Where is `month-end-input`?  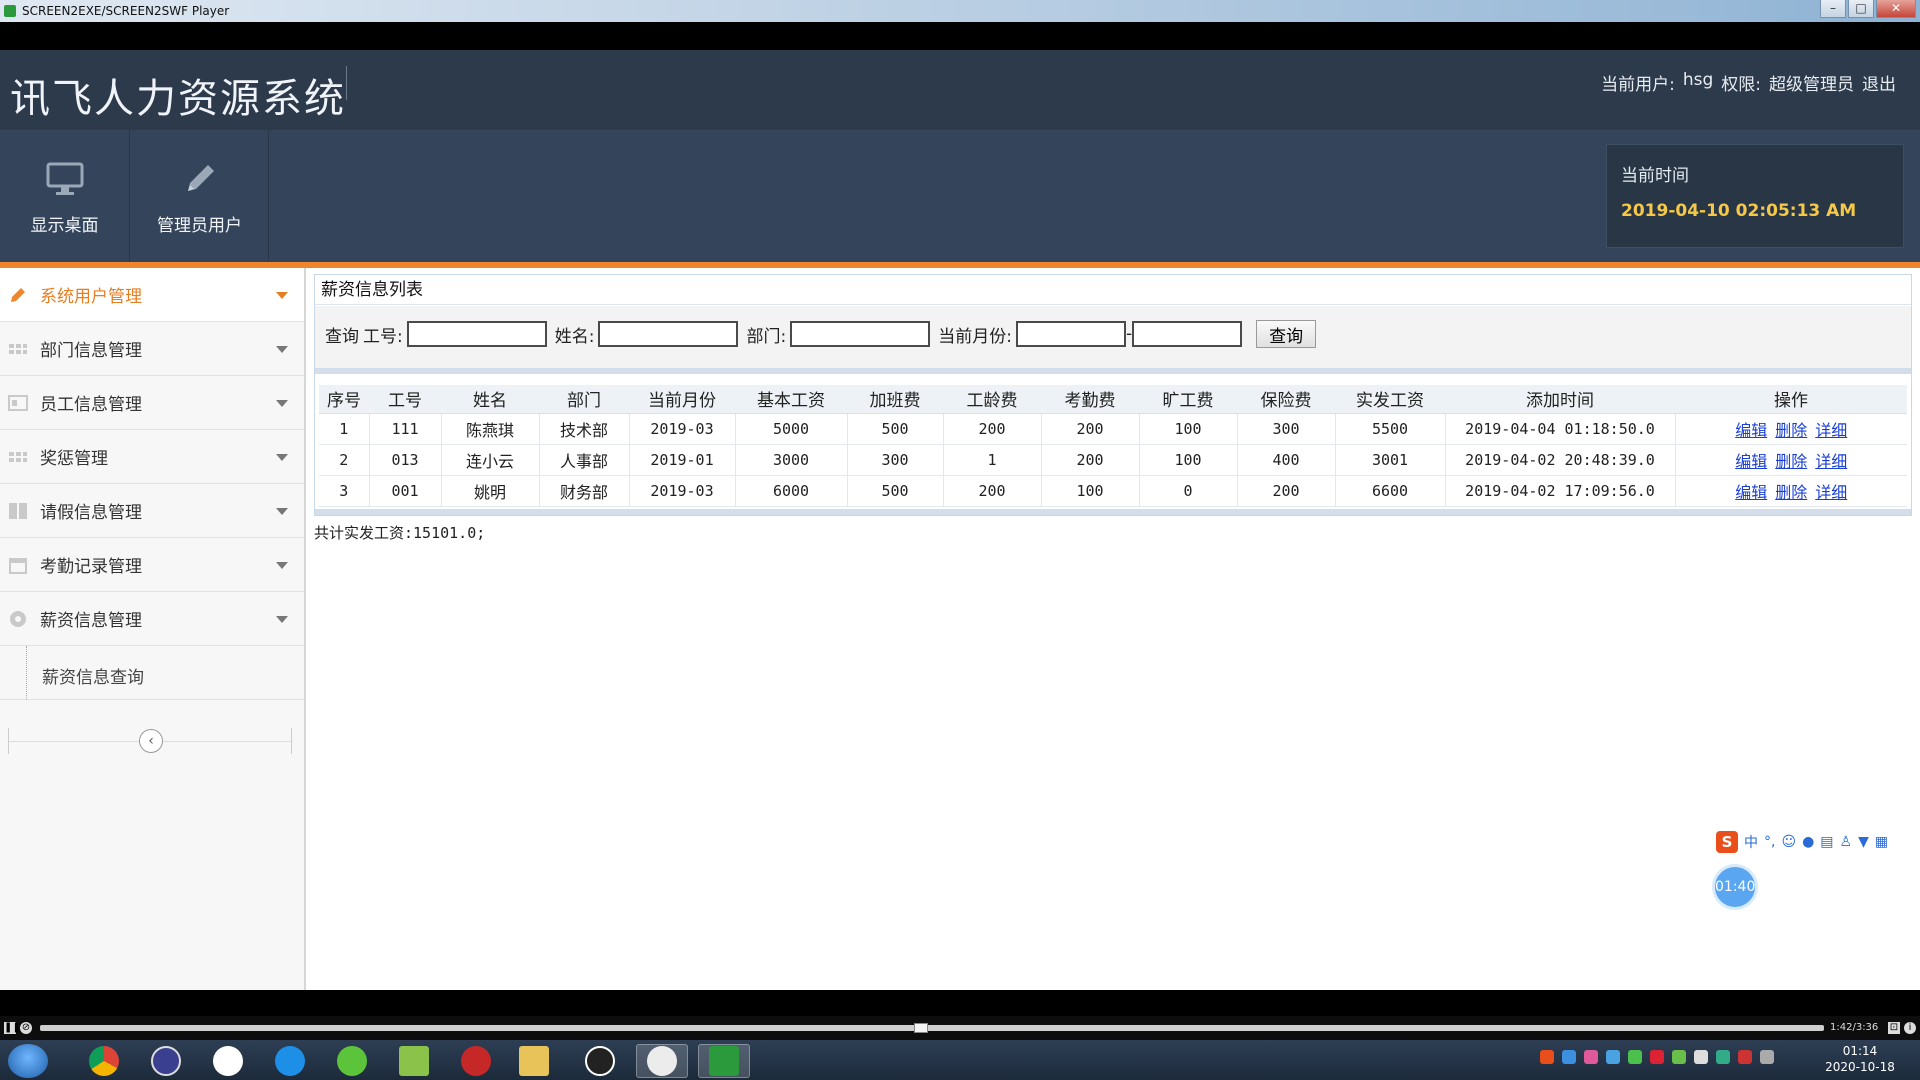 month-end-input is located at coordinates (1187, 334).